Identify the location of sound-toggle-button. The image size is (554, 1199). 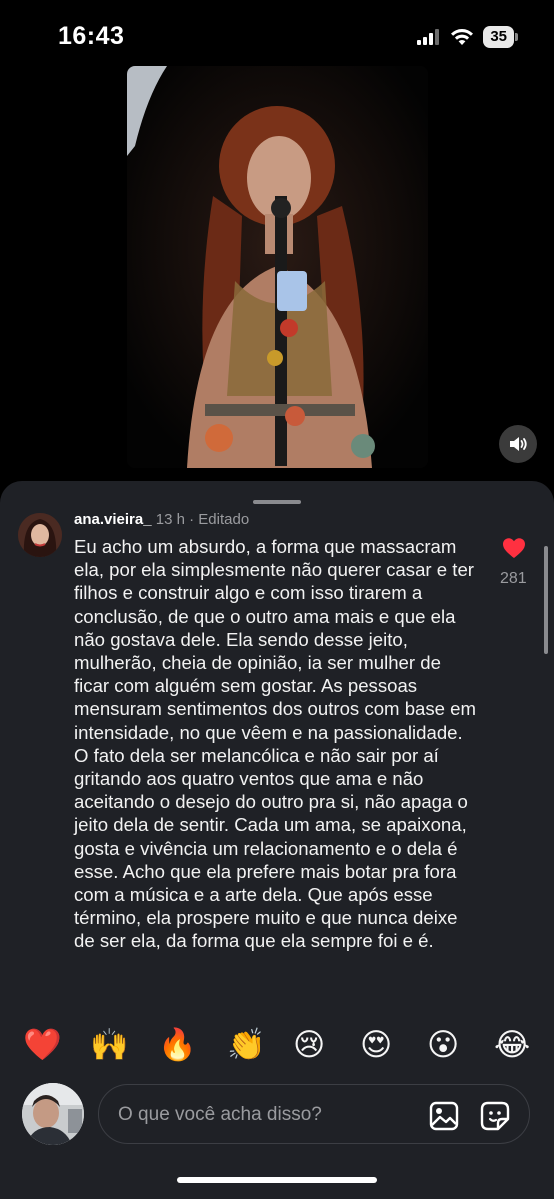
(518, 444).